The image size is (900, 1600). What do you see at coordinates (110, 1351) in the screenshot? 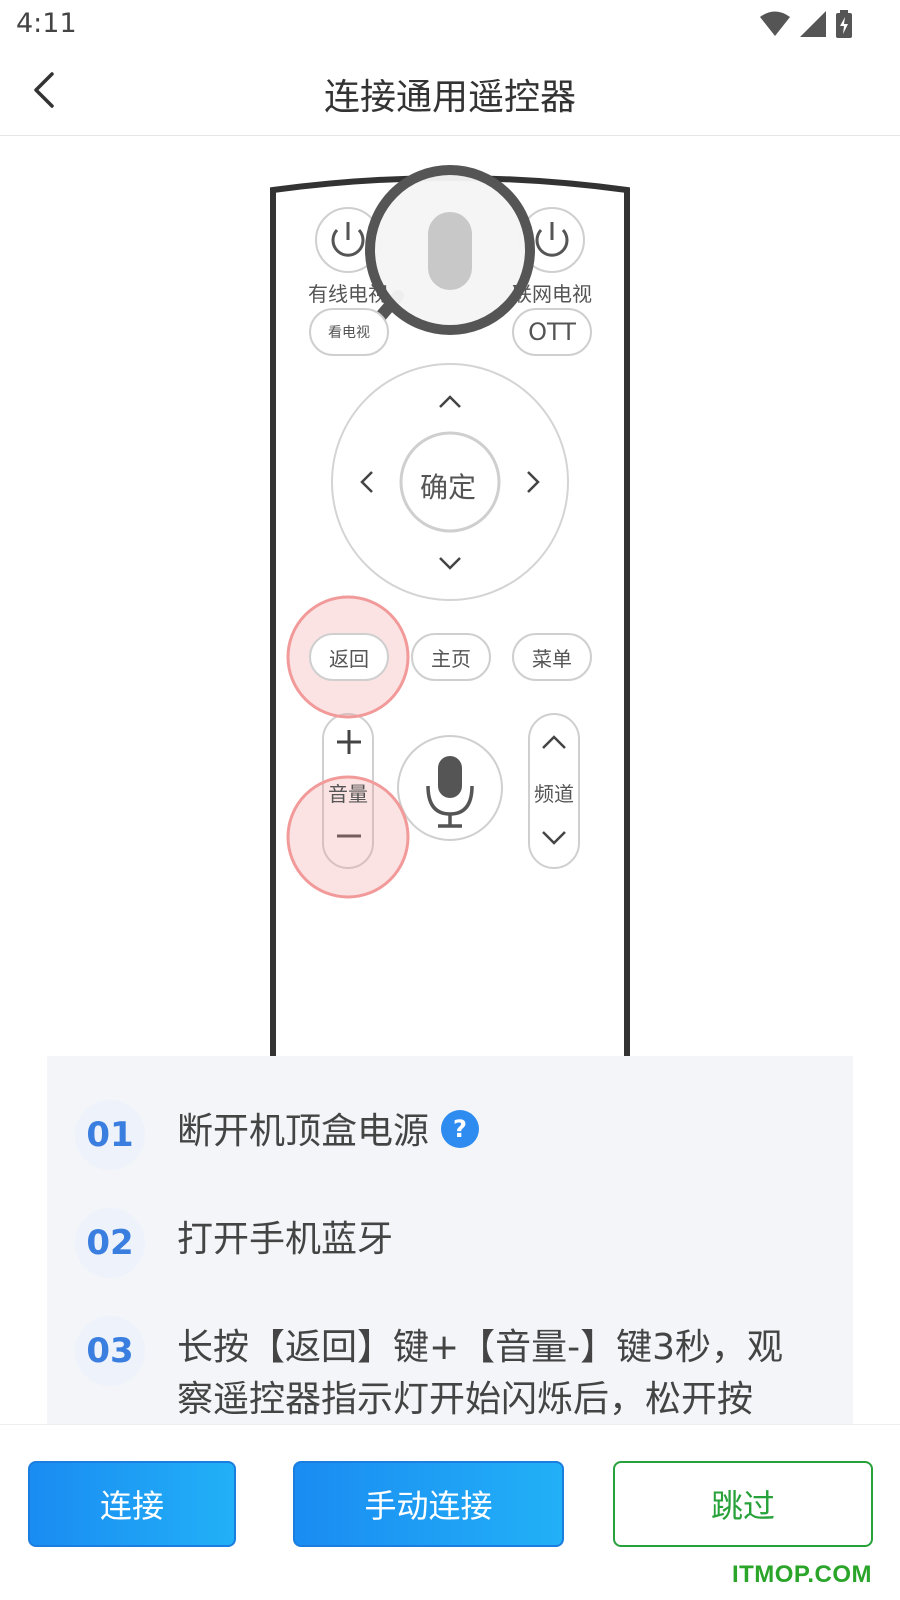
I see `step-number: 03` at bounding box center [110, 1351].